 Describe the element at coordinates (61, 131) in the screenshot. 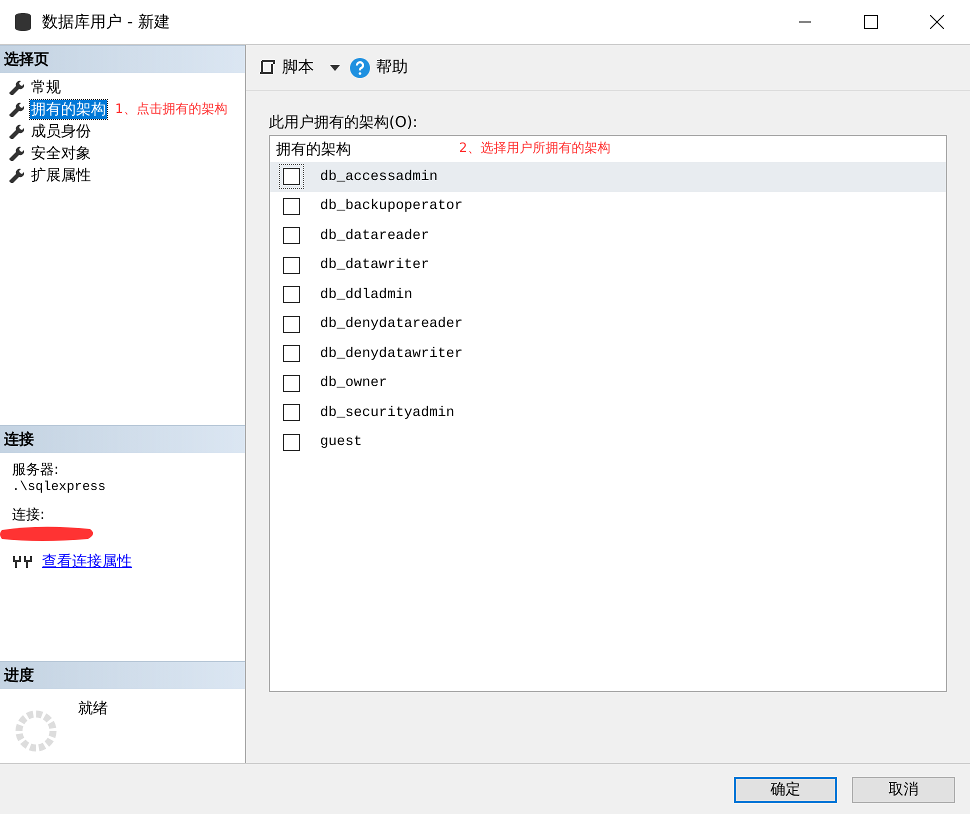

I see `page-item: 成员身份` at that location.